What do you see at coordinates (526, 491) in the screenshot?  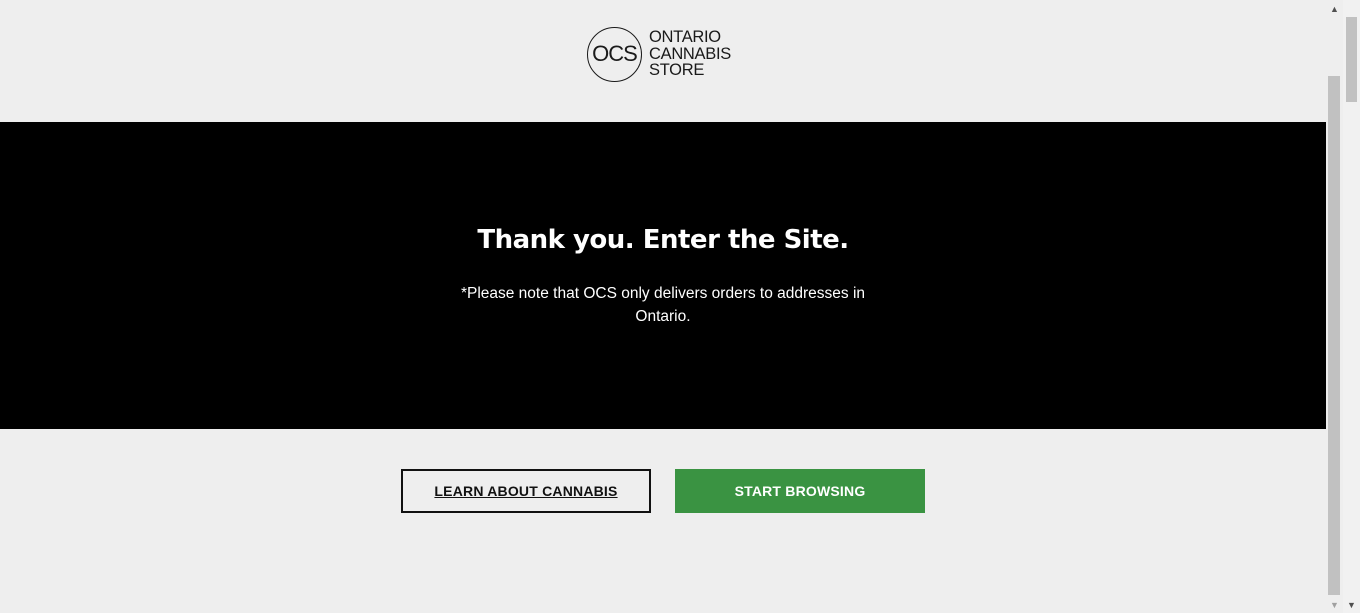 I see `learn-about-cannabis-button: LEARN ABOUT CANNABIS` at bounding box center [526, 491].